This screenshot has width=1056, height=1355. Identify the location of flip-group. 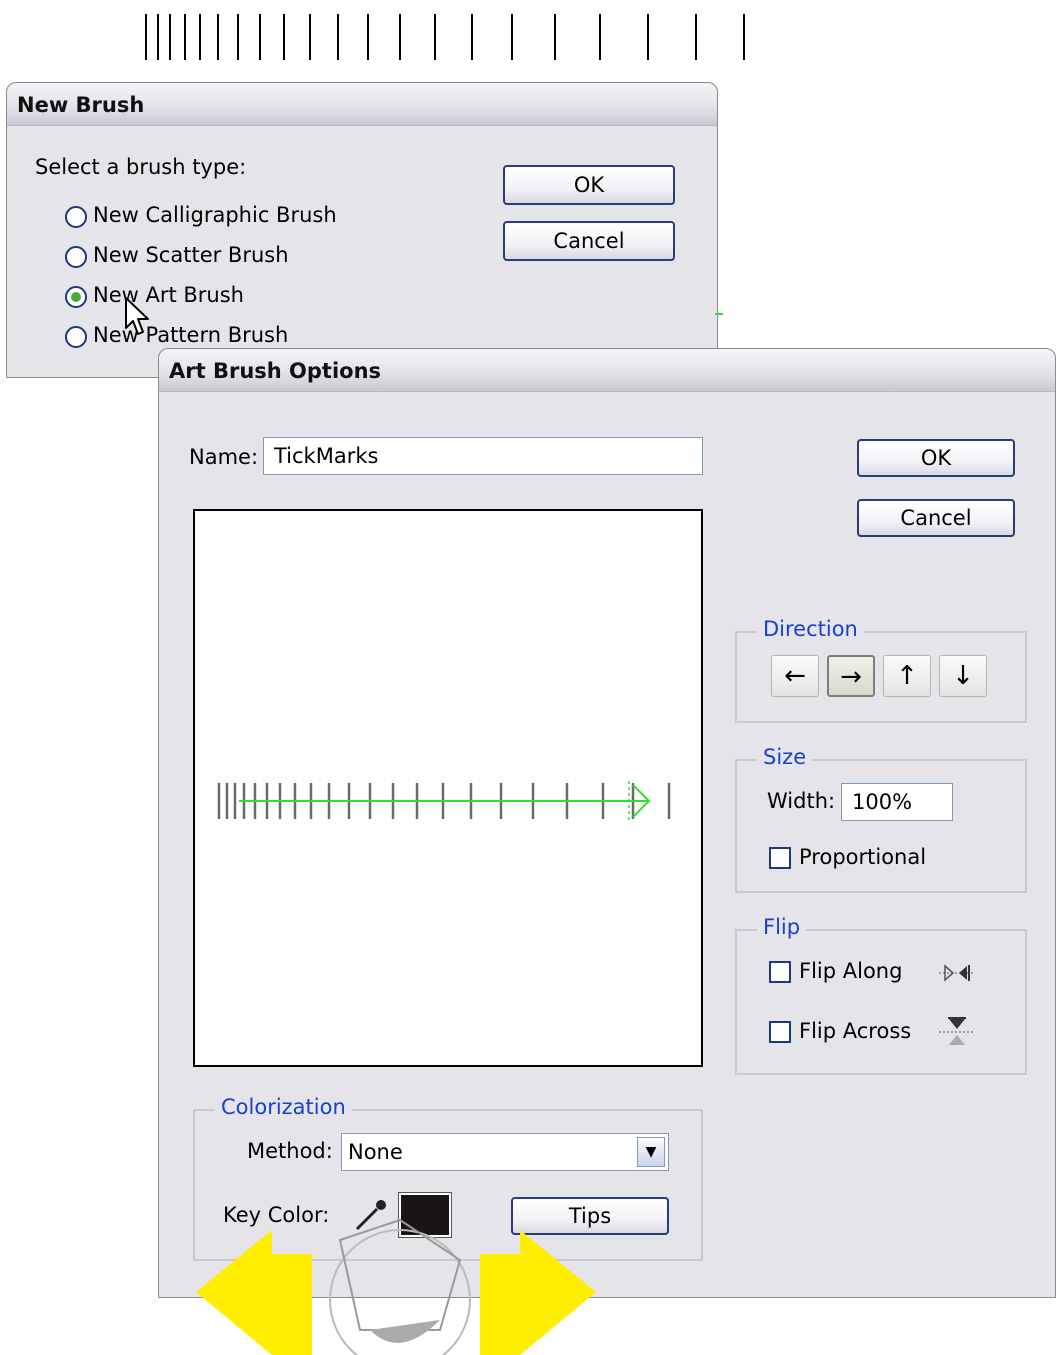
(881, 1002).